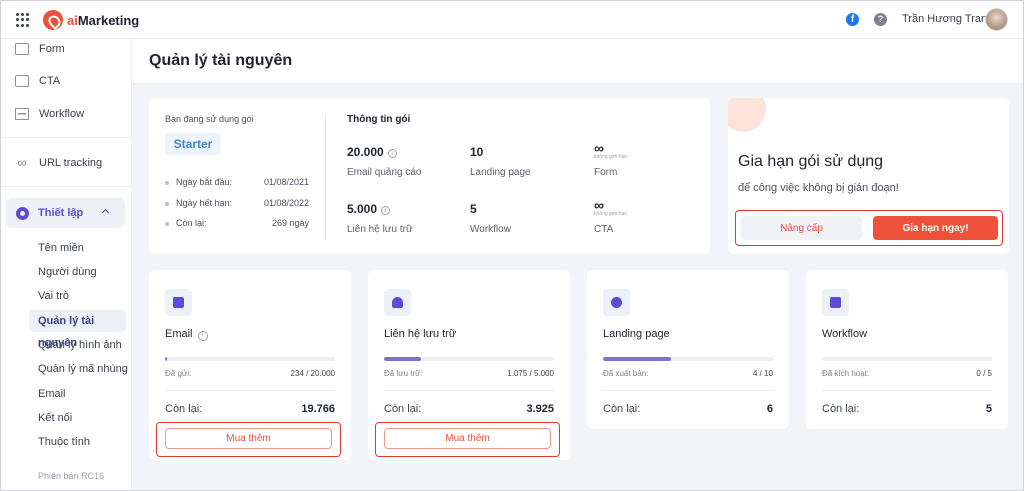 The width and height of the screenshot is (1024, 491). What do you see at coordinates (61, 248) in the screenshot?
I see `sidebar-subitem-domain: Tên miền` at bounding box center [61, 248].